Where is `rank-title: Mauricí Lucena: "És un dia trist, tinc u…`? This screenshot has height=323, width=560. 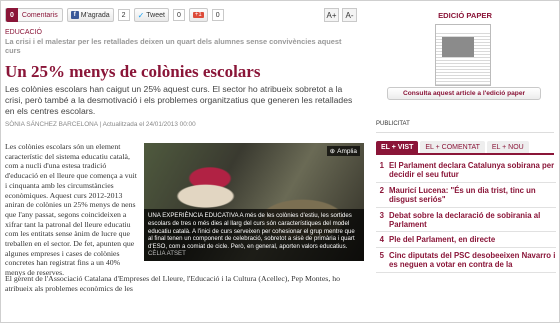 rank-title: Mauricí Lucena: "És un dia trist, tinc u… is located at coordinates (462, 195).